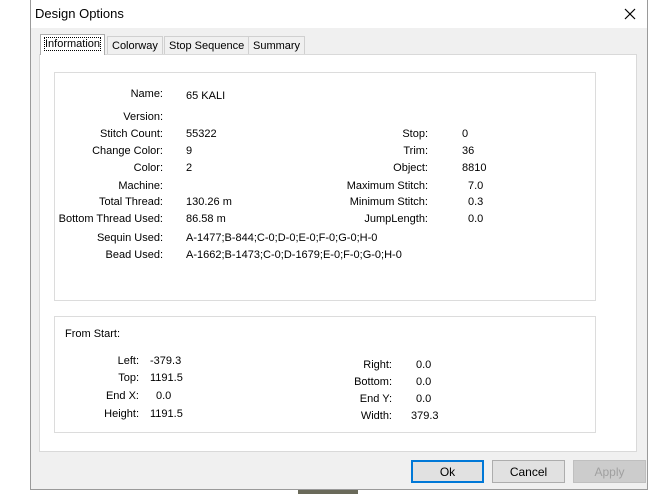 Image resolution: width=648 pixels, height=494 pixels. What do you see at coordinates (388, 202) in the screenshot?
I see `min-stitch-label: Minimum Stitch:` at bounding box center [388, 202].